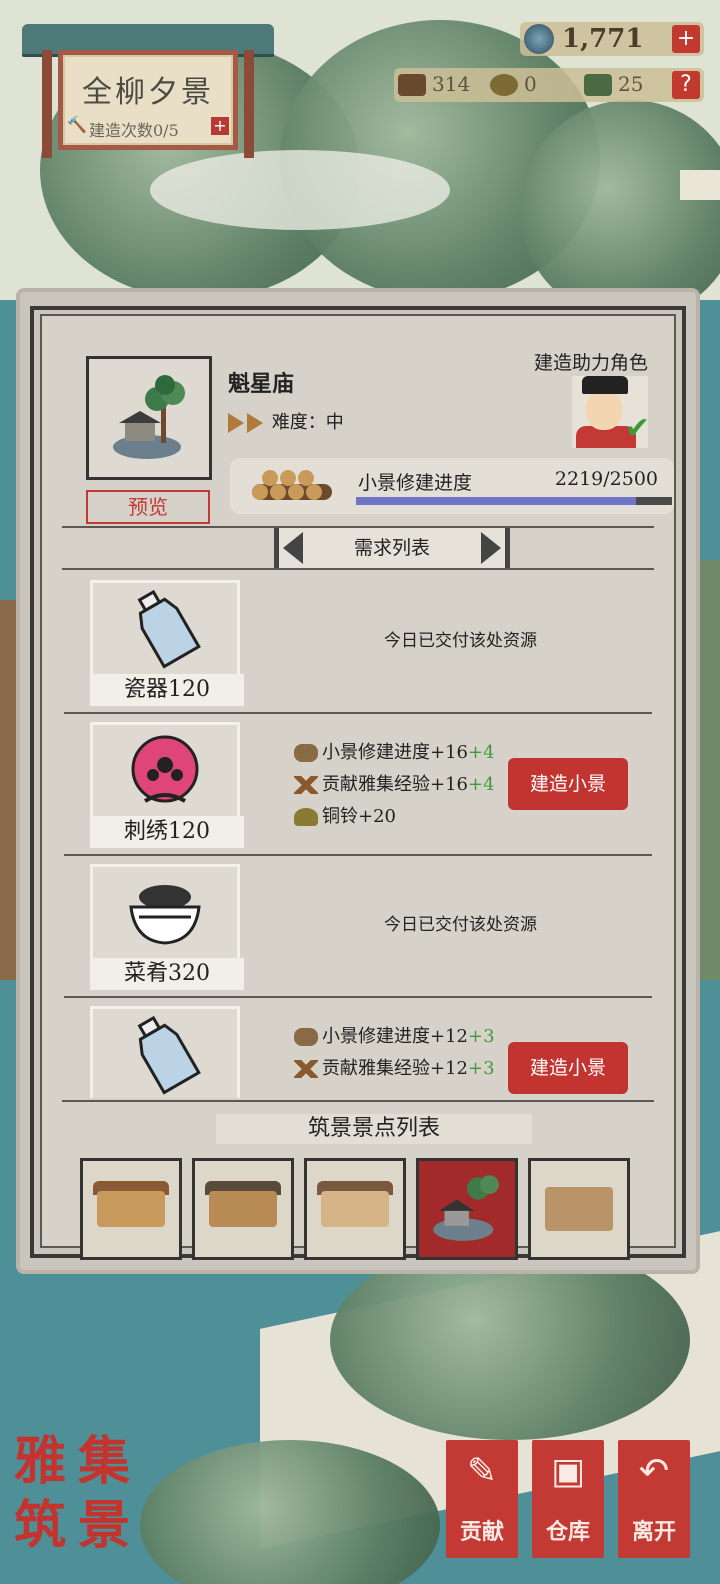 Image resolution: width=720 pixels, height=1584 pixels. Describe the element at coordinates (261, 384) in the screenshot. I see `building-name: 魁星庙` at that location.